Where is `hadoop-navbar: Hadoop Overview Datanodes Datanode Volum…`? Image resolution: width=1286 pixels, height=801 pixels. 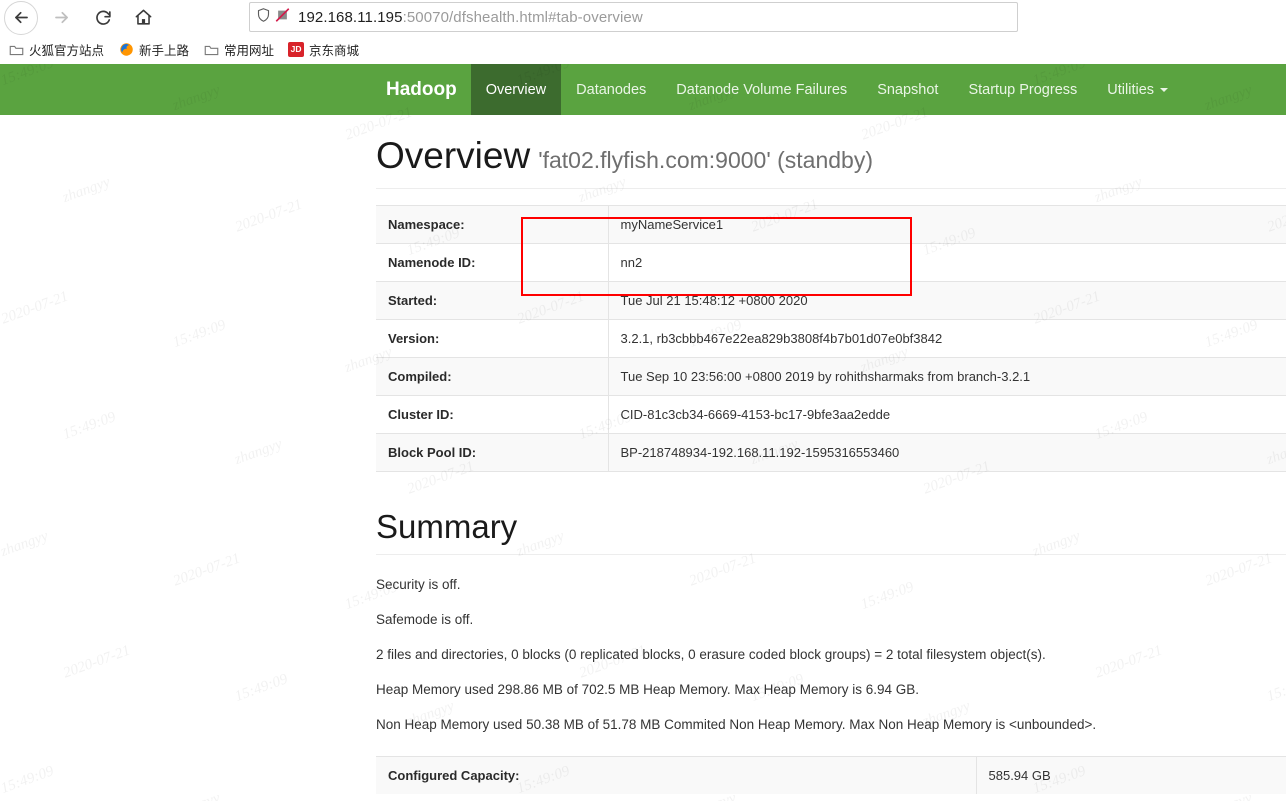 hadoop-navbar: Hadoop Overview Datanodes Datanode Volum… is located at coordinates (643, 89).